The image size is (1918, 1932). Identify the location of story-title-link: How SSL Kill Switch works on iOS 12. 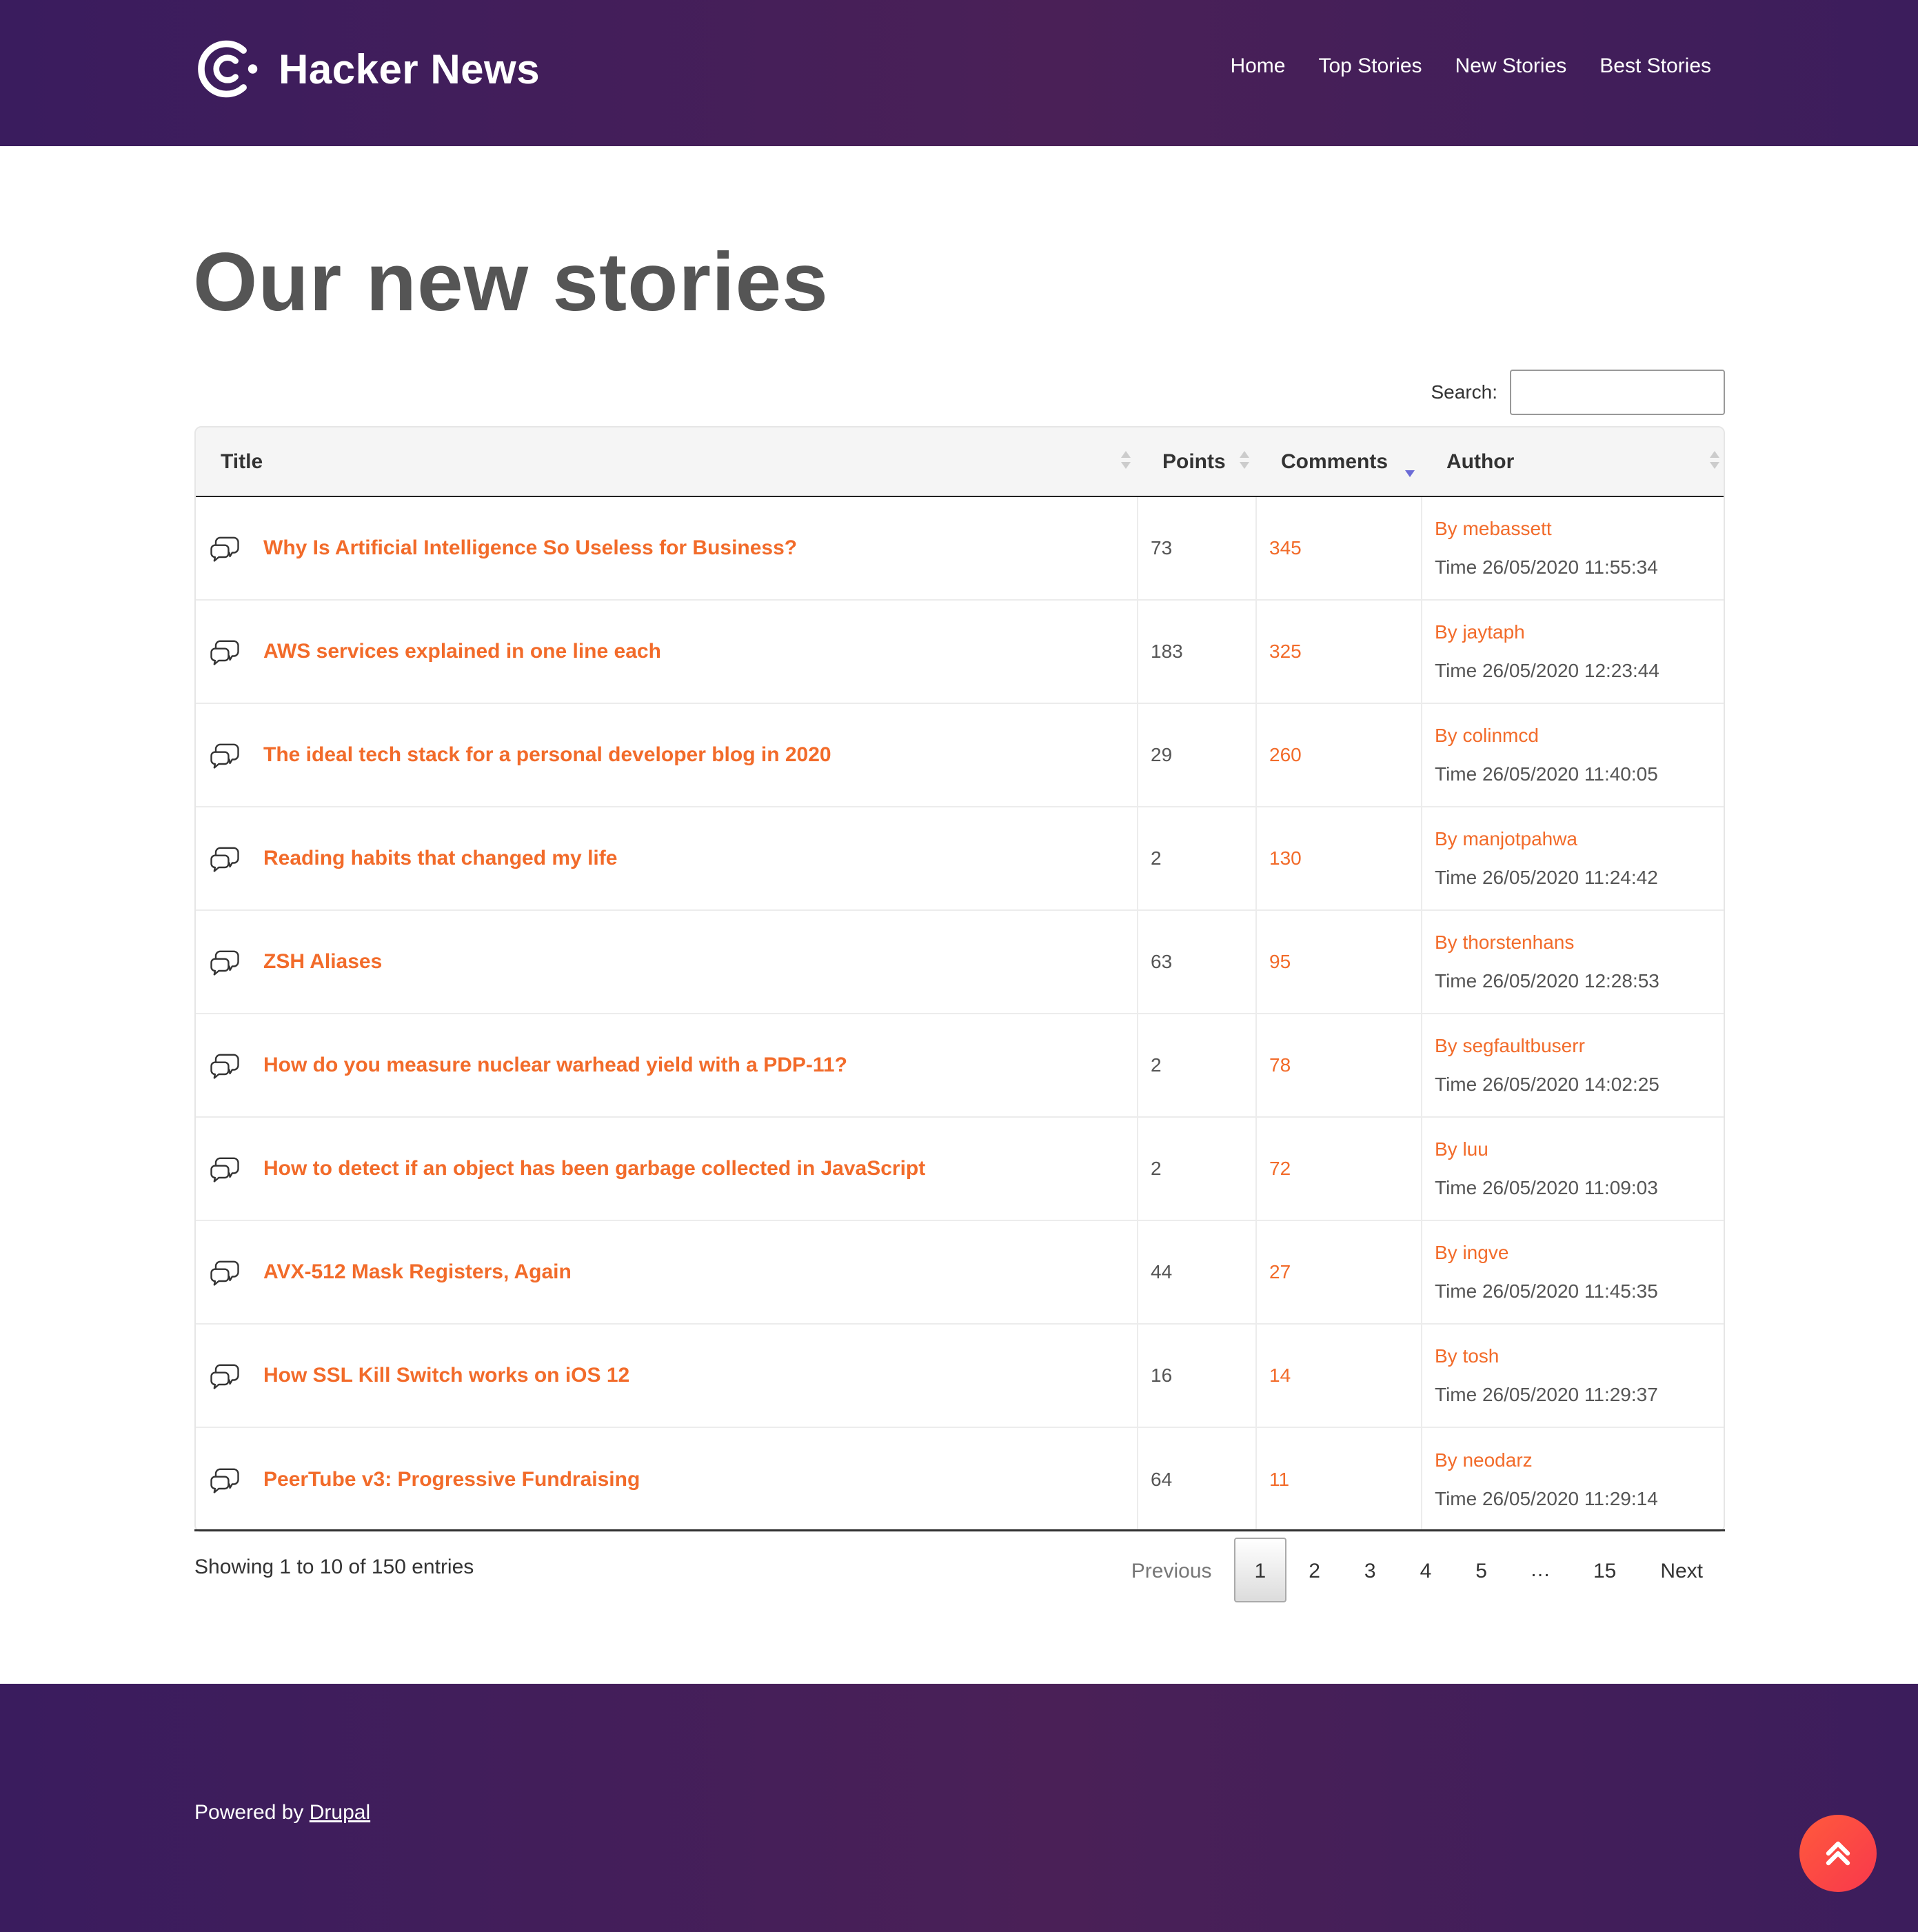
(446, 1375).